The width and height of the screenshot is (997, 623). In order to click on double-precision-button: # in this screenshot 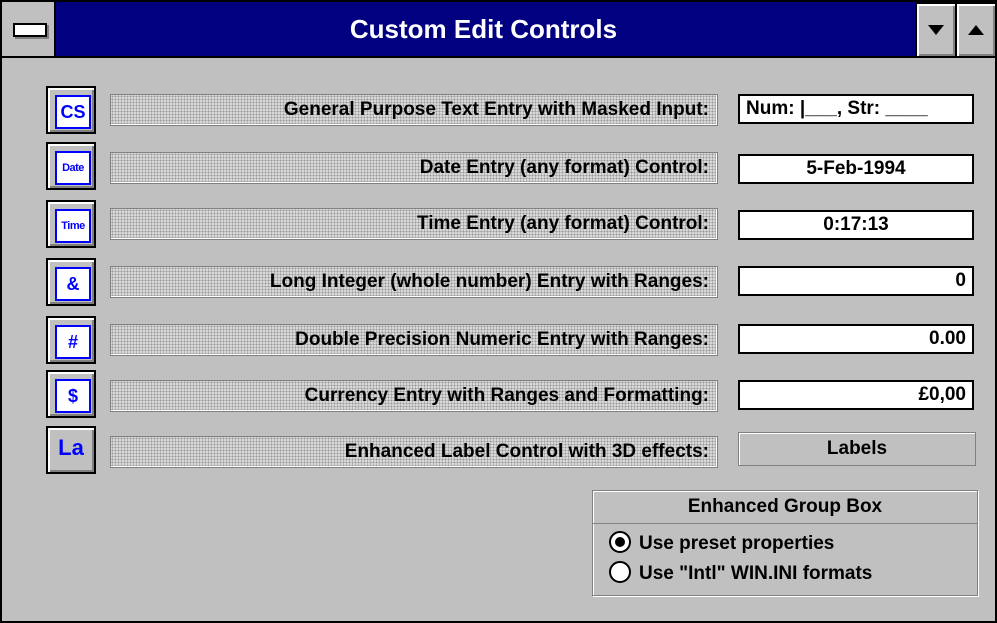, I will do `click(71, 340)`.